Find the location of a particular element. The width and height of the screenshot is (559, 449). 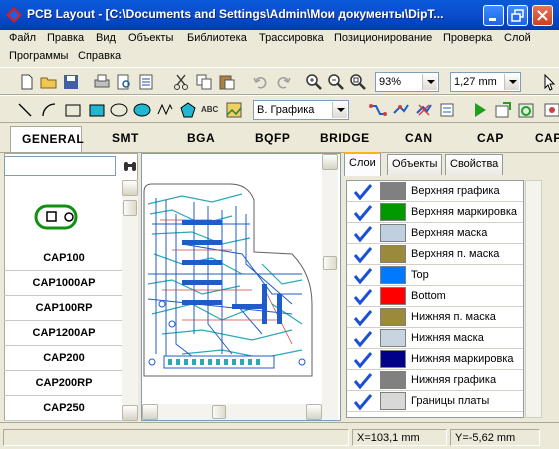

menu-objects: Объекты is located at coordinates (150, 38).